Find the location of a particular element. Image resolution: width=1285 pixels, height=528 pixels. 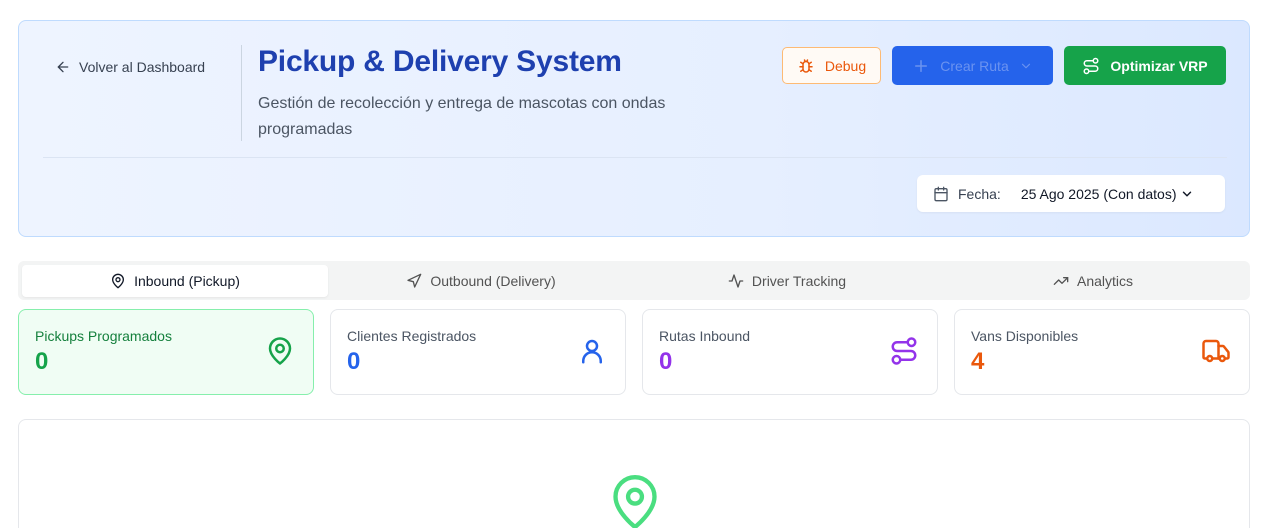

bug-icon is located at coordinates (806, 65).